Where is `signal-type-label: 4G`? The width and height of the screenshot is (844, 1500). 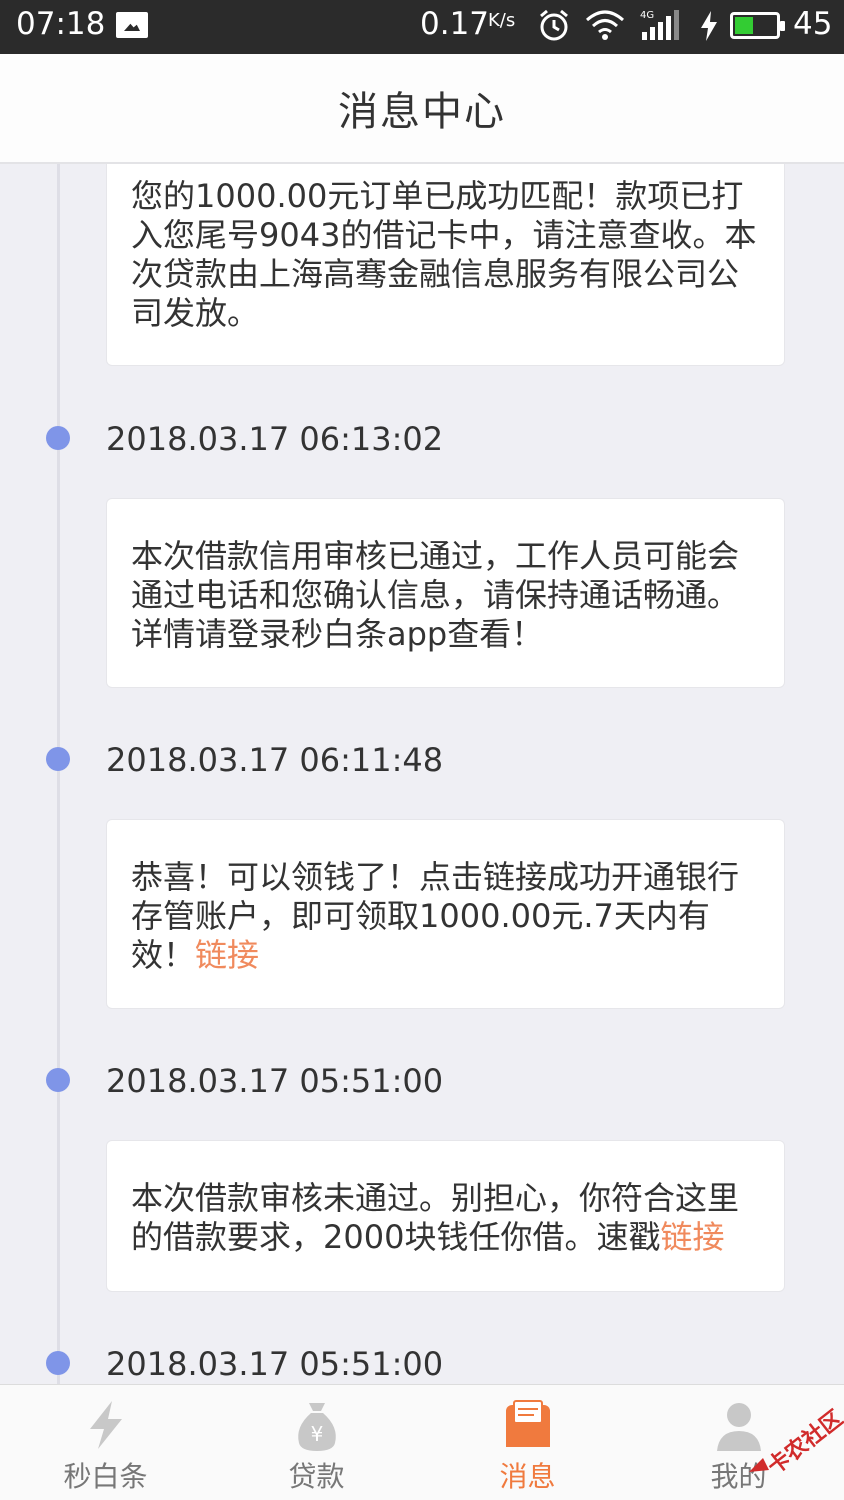 signal-type-label: 4G is located at coordinates (647, 15).